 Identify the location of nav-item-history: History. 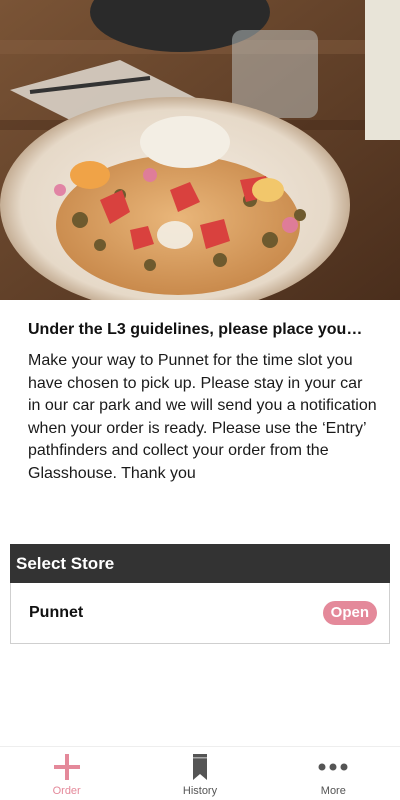
(199, 773).